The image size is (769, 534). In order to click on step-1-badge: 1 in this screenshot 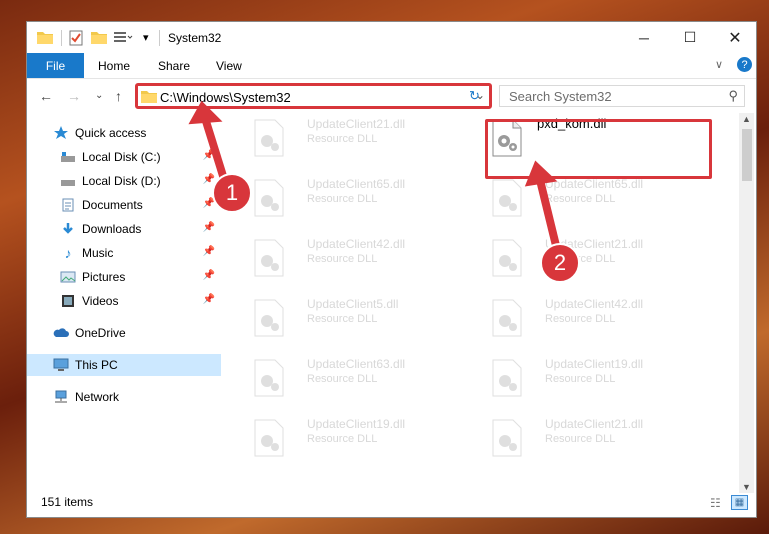, I will do `click(232, 193)`.